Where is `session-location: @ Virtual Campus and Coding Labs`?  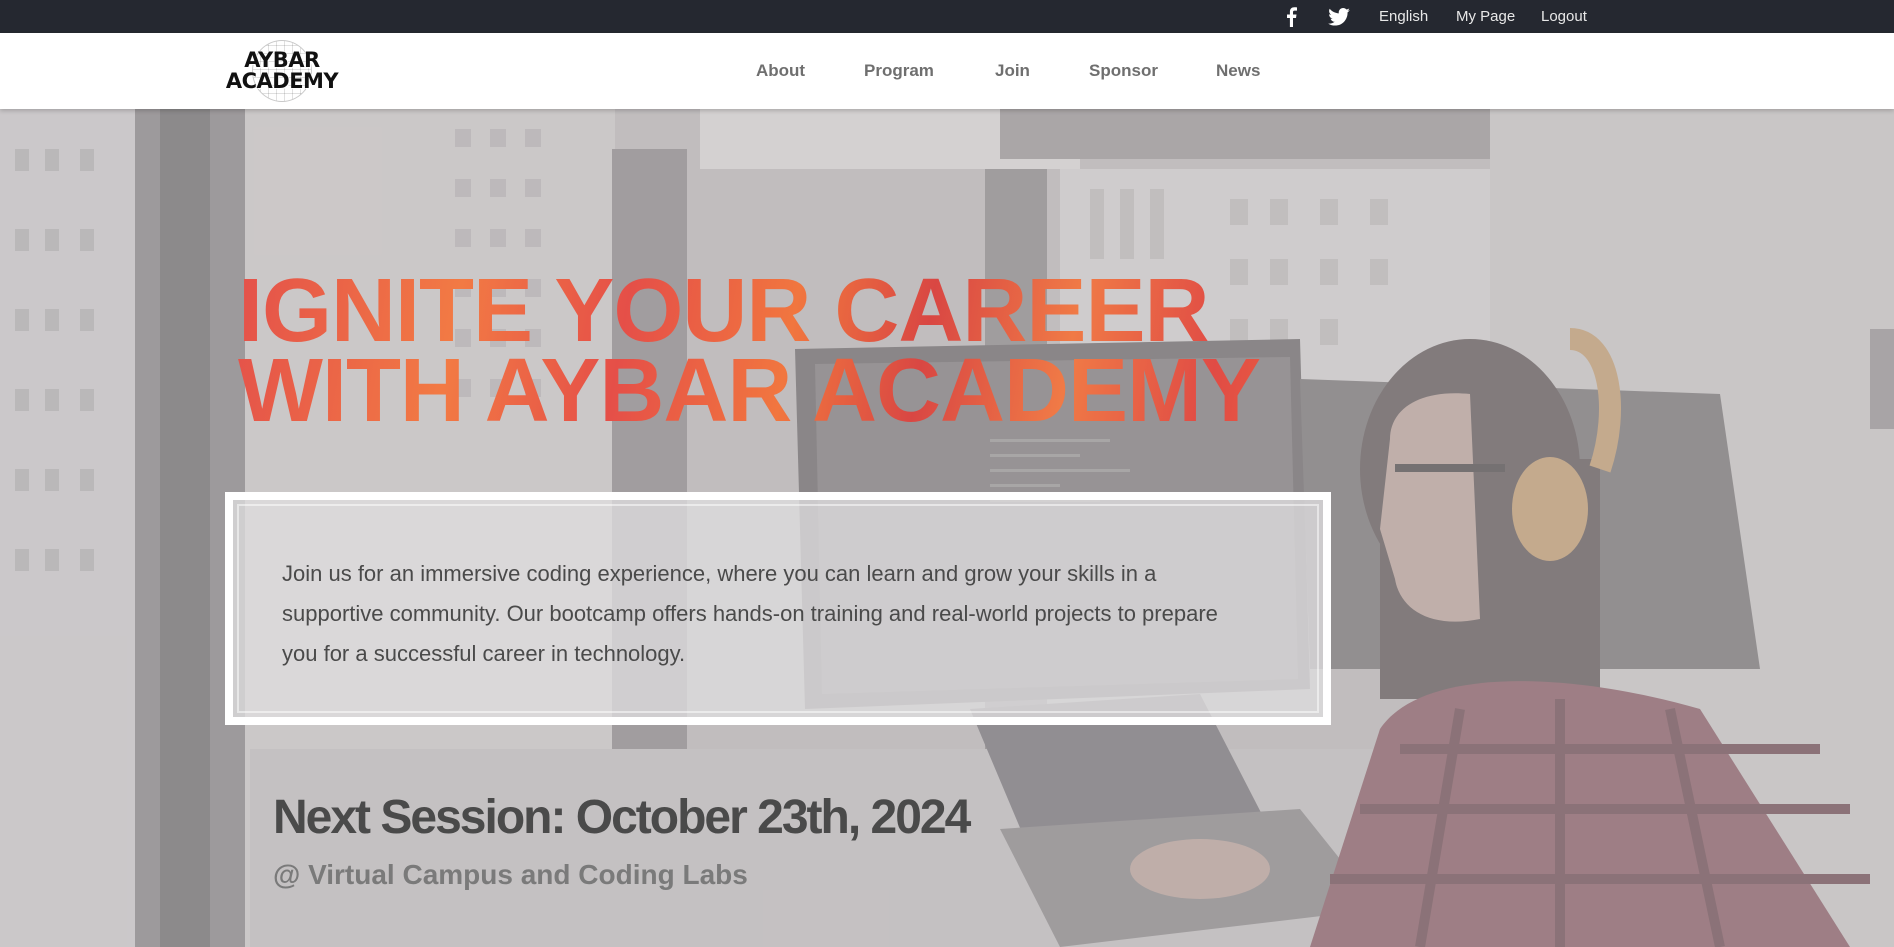
session-location: @ Virtual Campus and Coding Labs is located at coordinates (510, 874).